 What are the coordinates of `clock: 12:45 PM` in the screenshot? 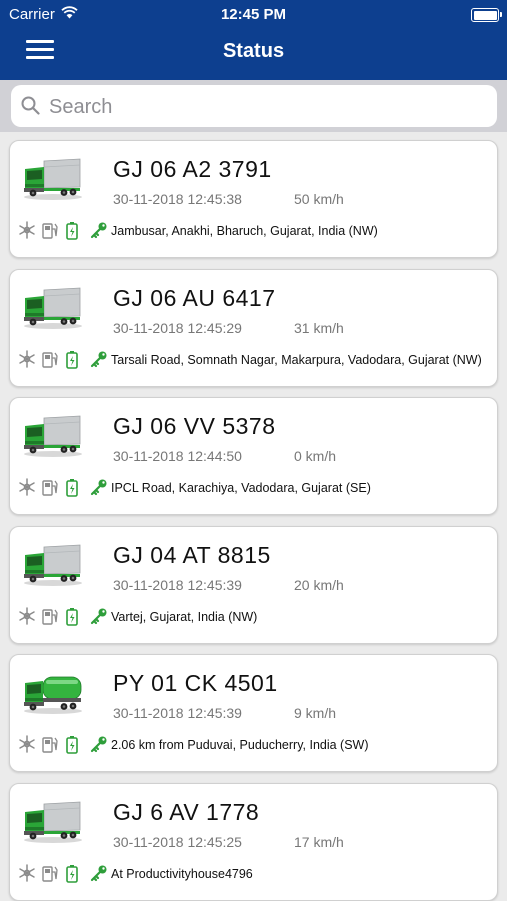 It's located at (253, 14).